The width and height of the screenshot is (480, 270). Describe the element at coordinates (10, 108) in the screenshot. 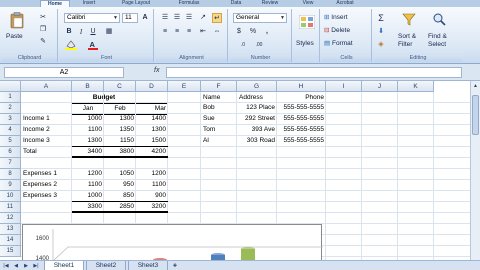

I see `row-header-2: 2` at that location.